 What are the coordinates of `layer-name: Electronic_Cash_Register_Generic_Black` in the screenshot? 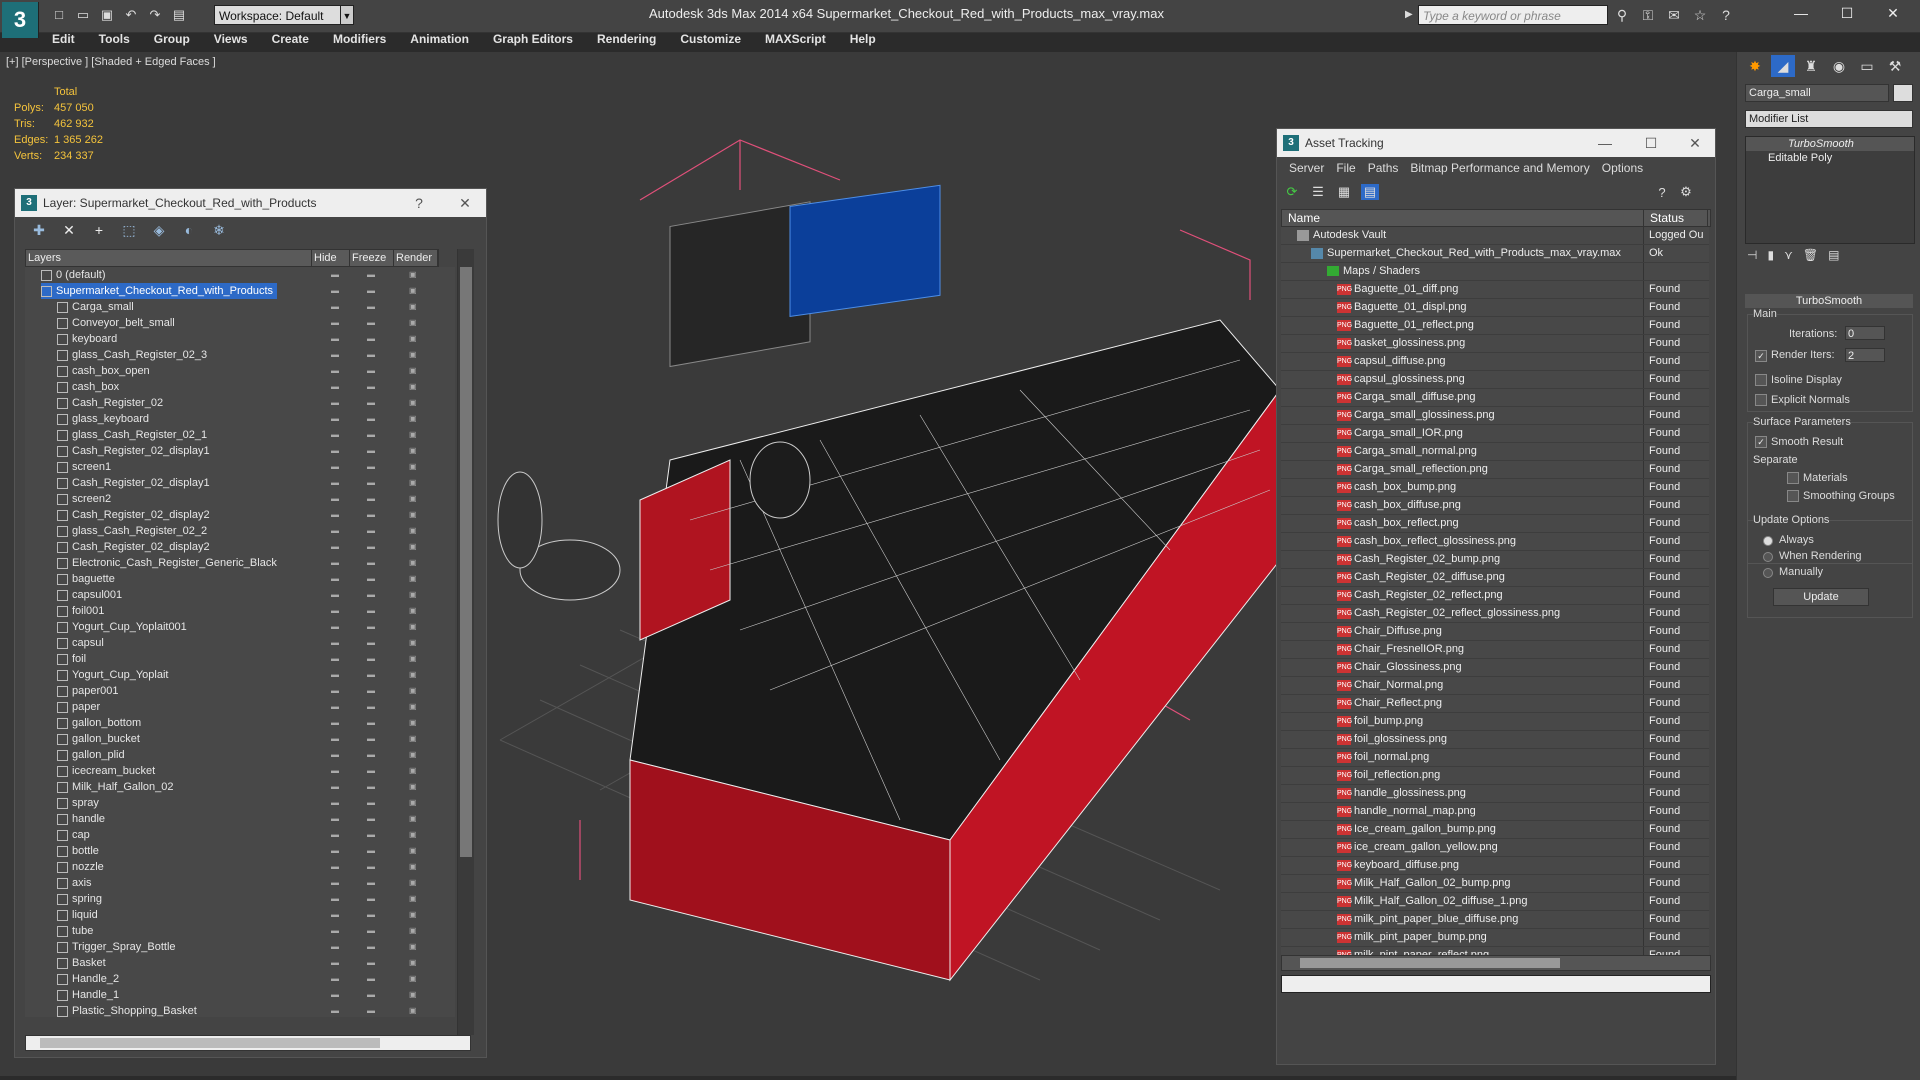 It's located at (167, 563).